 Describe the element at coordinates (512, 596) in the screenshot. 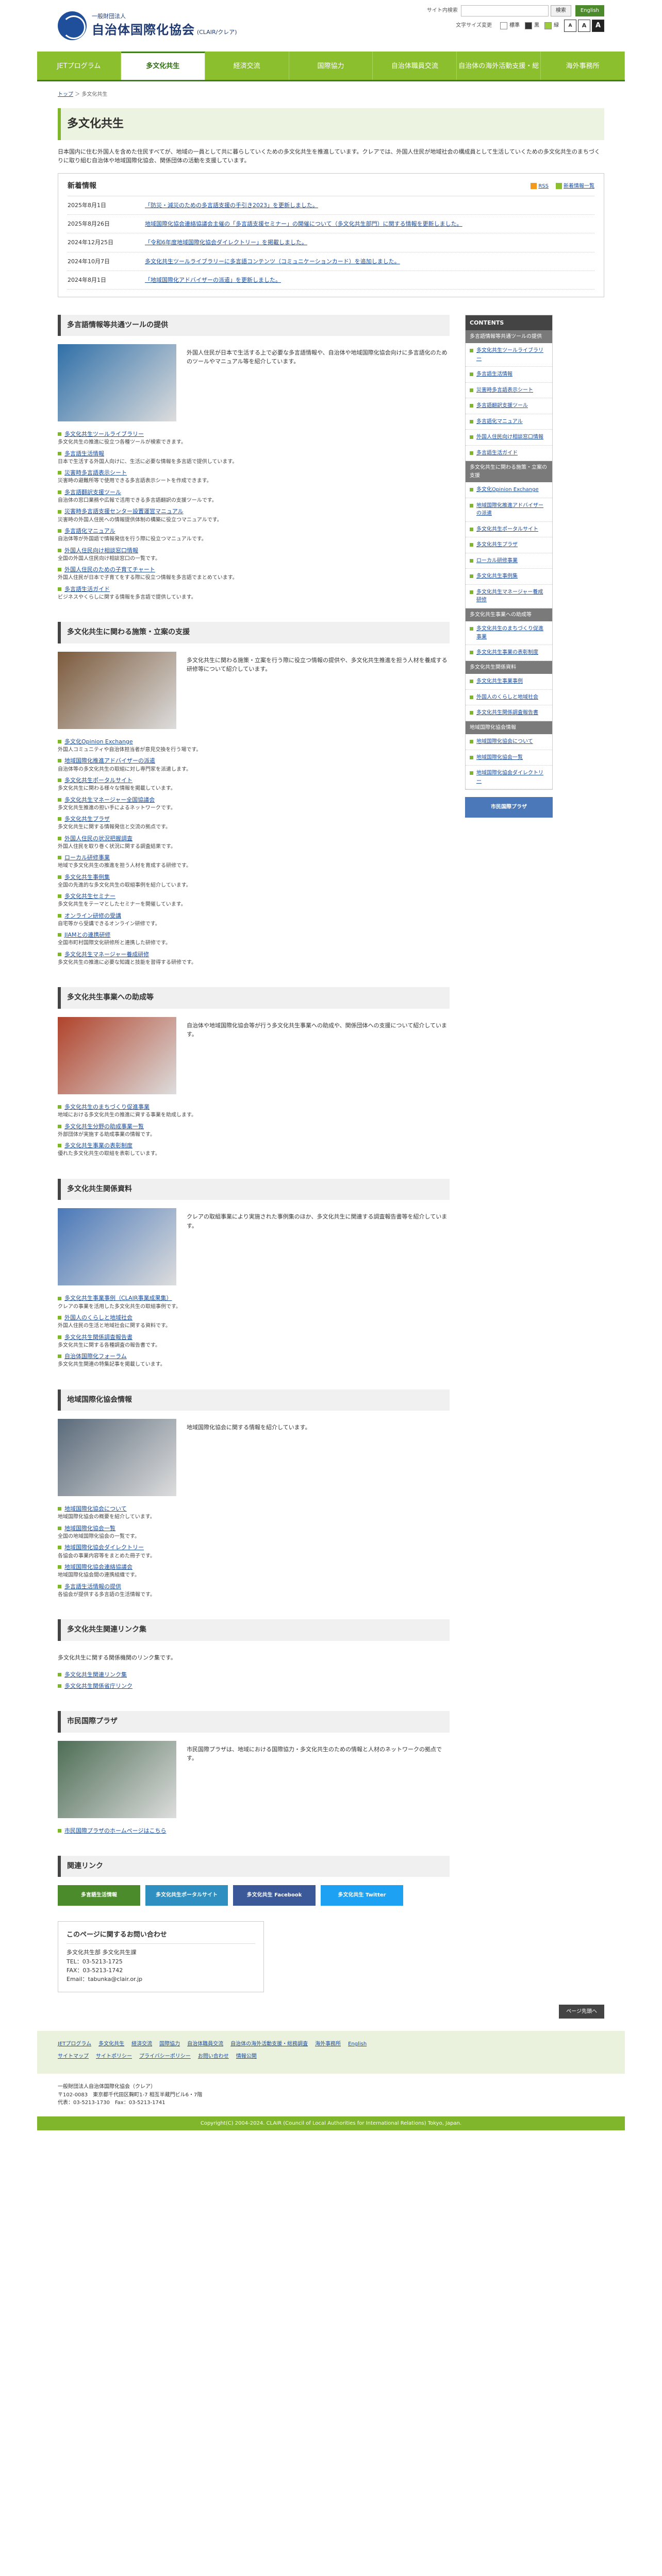

I see `sidebar-item-link: 多文化共生マネージャー養成研修` at that location.